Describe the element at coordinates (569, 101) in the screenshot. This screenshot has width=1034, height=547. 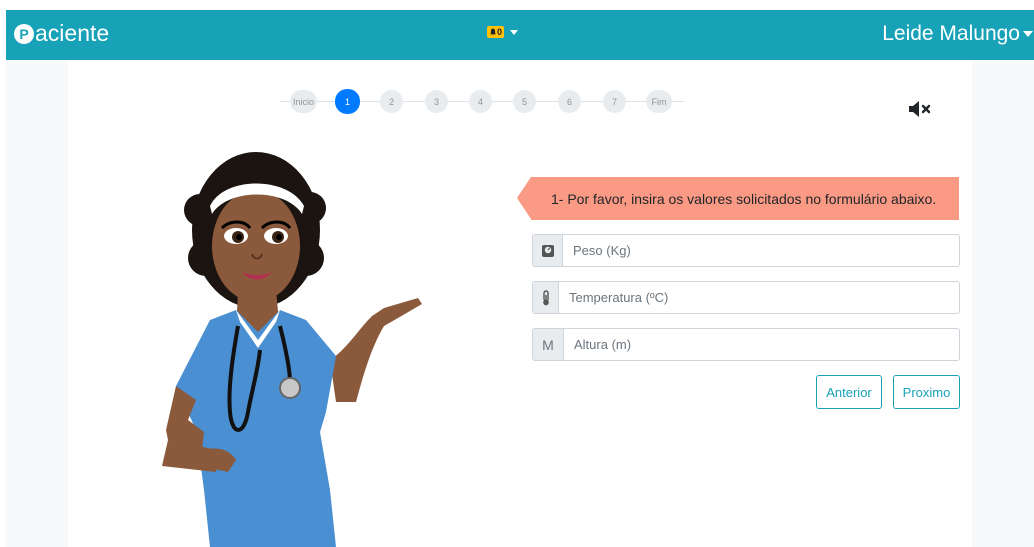
I see `step-6: 6` at that location.